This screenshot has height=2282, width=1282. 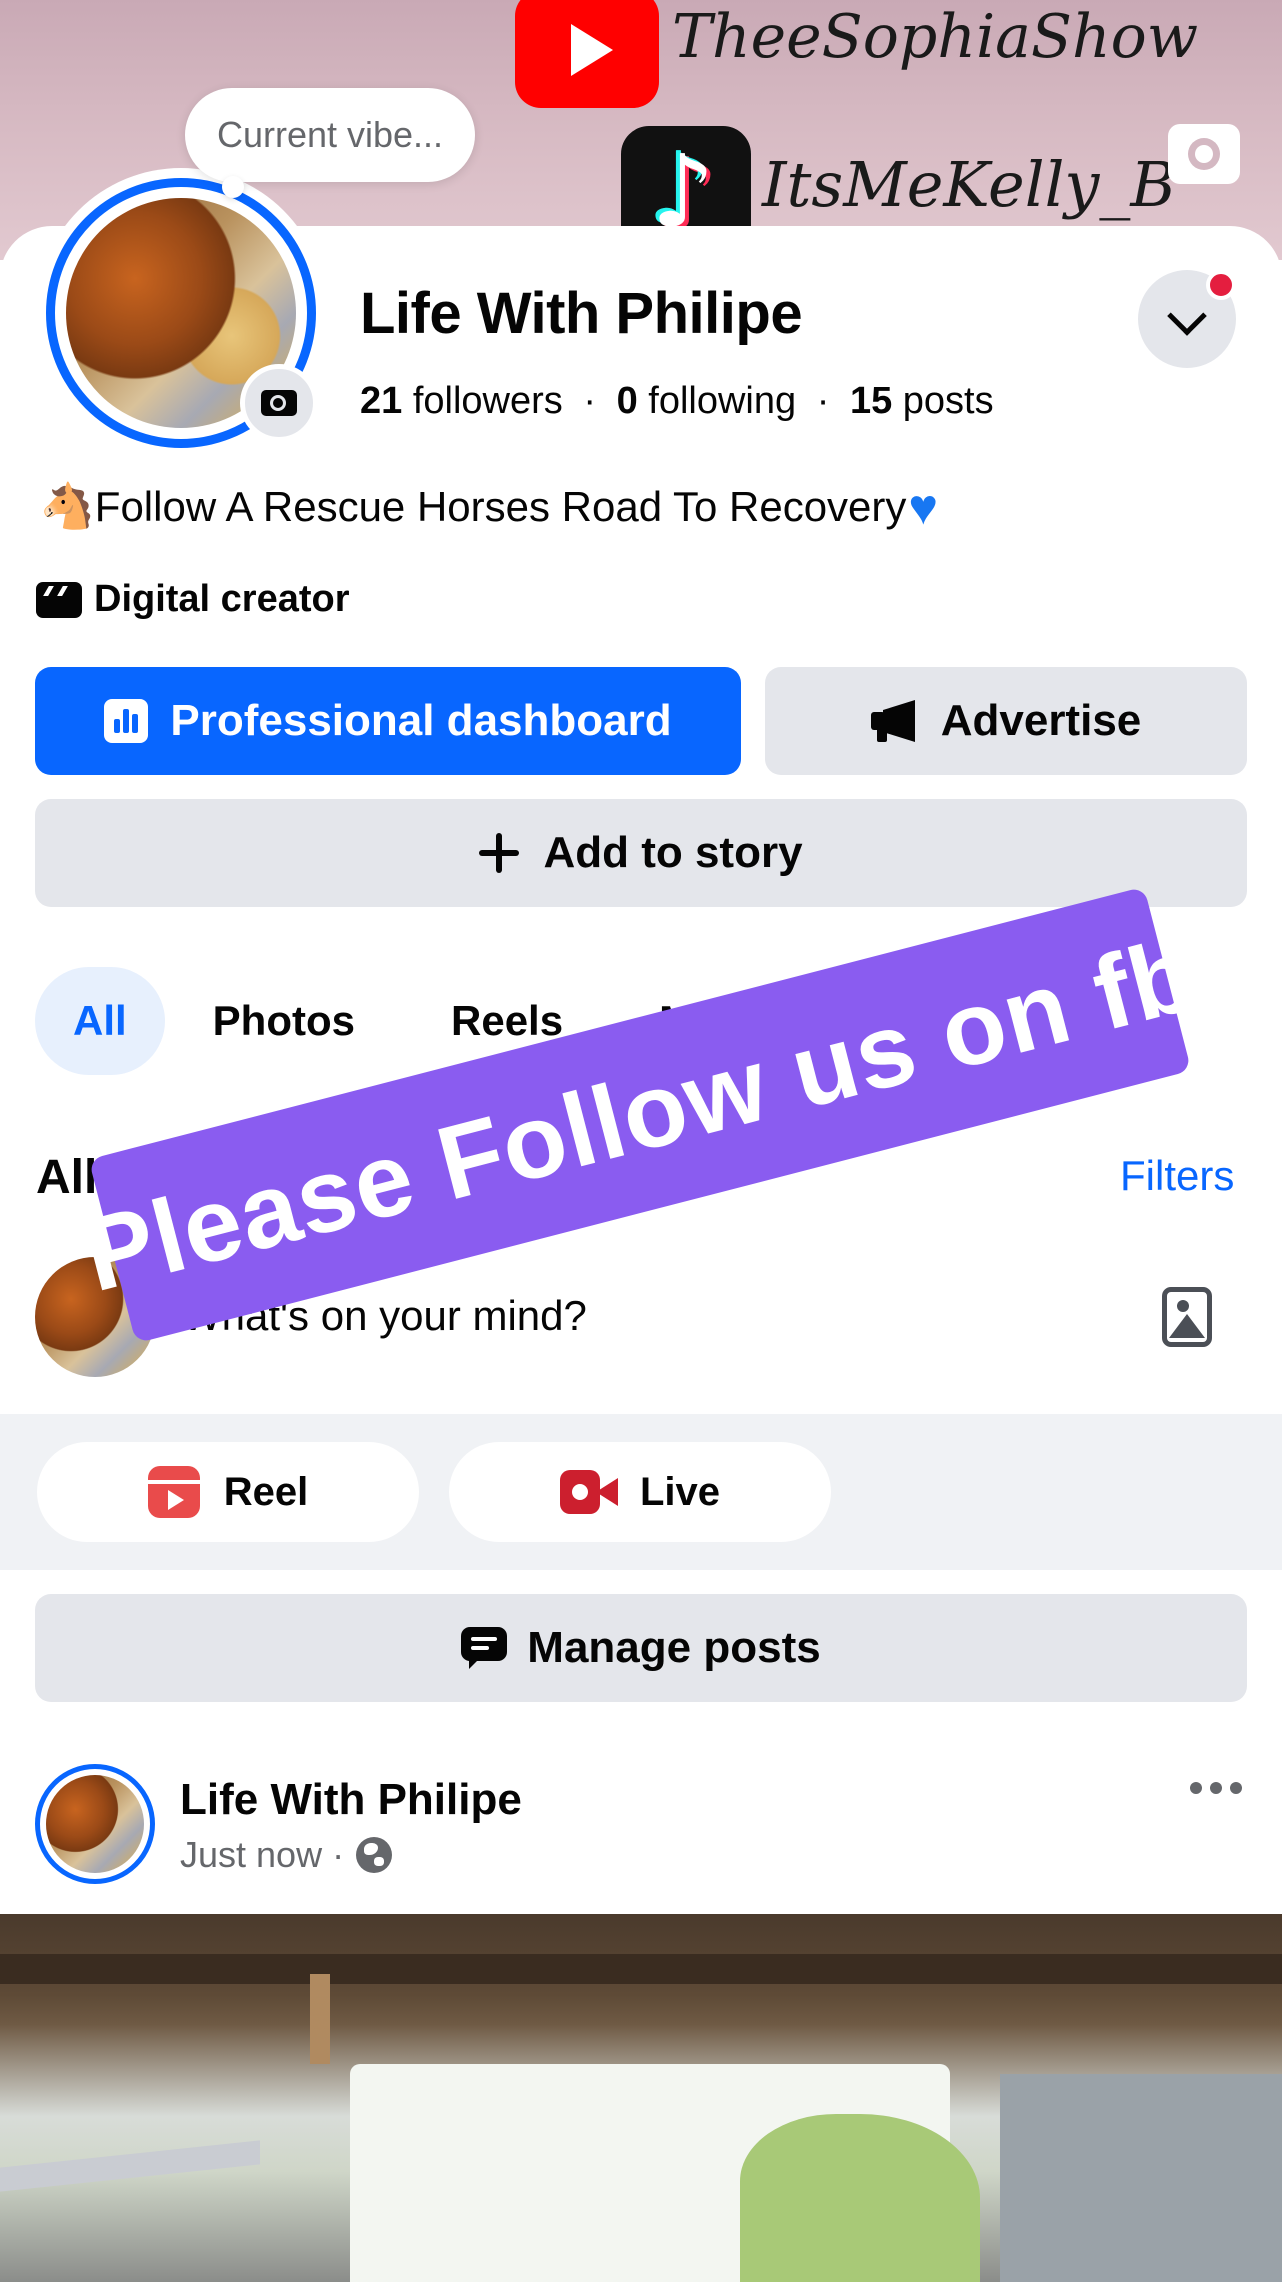 I want to click on reel-label: Reel, so click(x=266, y=1491).